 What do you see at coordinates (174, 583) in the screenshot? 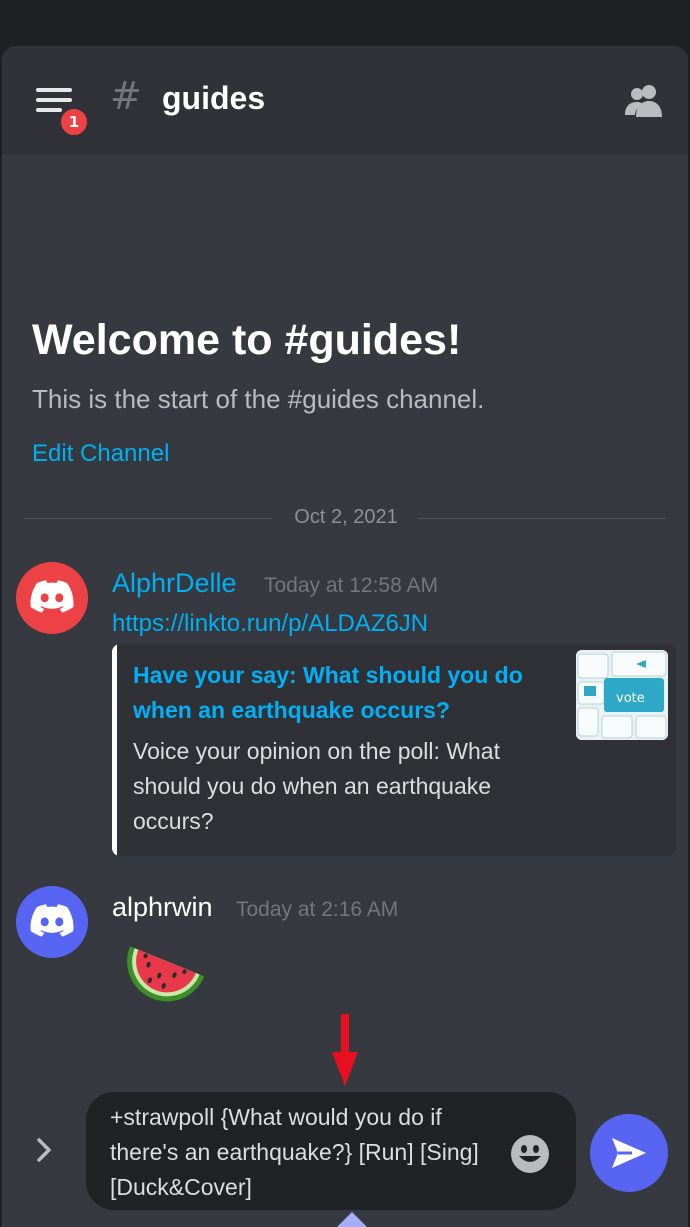
I see `message-author: AlphrDelle` at bounding box center [174, 583].